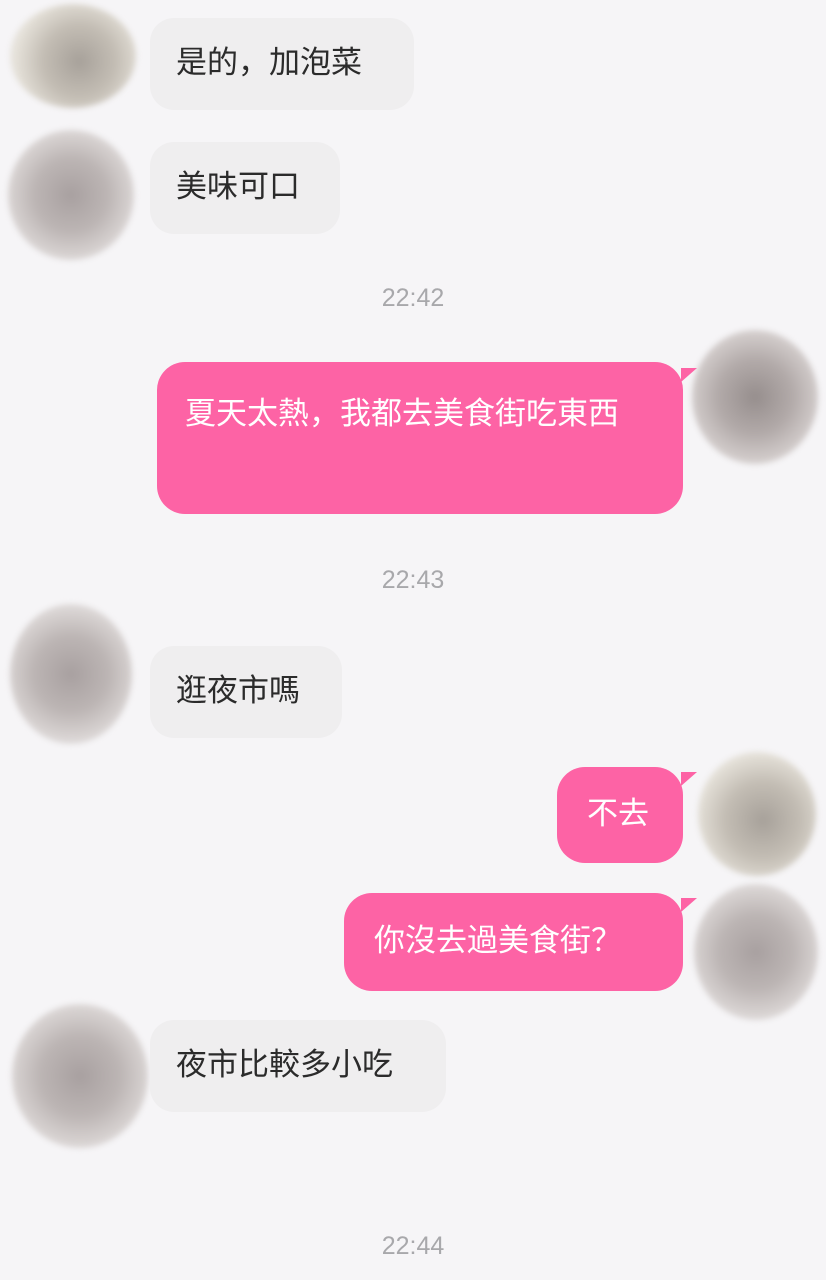 The height and width of the screenshot is (1280, 826). What do you see at coordinates (284, 1065) in the screenshot?
I see `message-text: 夜市比較多小吃` at bounding box center [284, 1065].